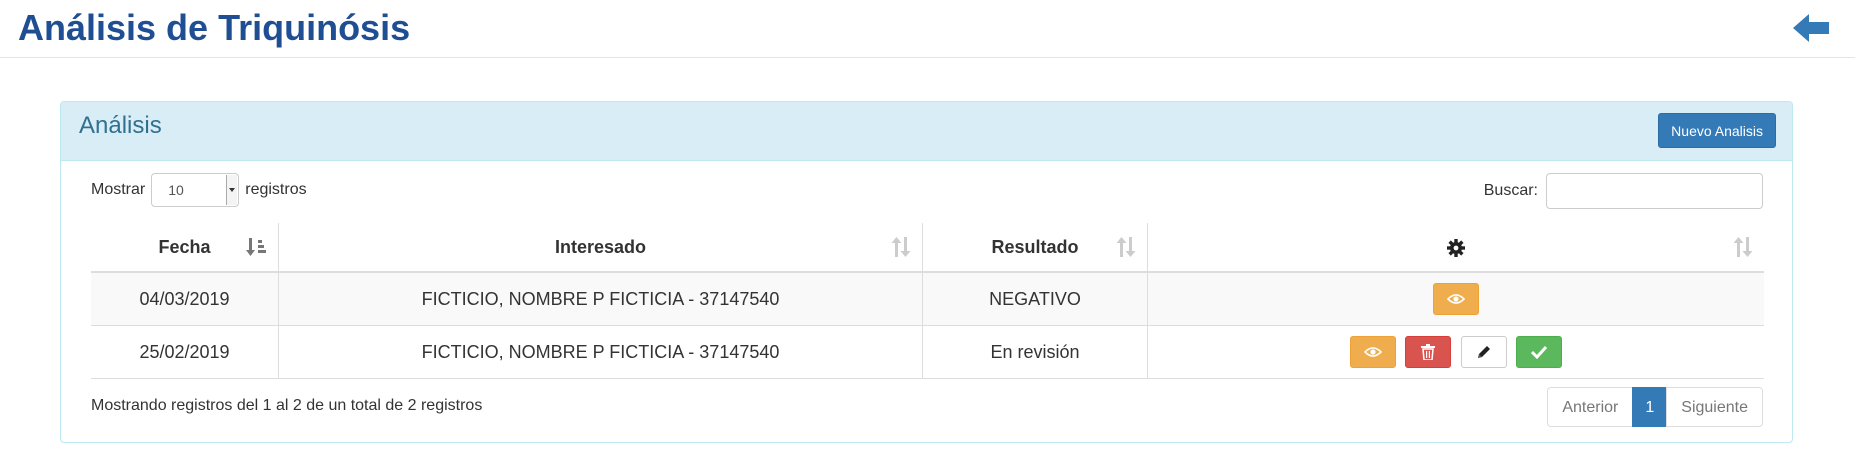 The height and width of the screenshot is (460, 1855). What do you see at coordinates (1035, 299) in the screenshot?
I see `cell-resultado: NEGATIVO` at bounding box center [1035, 299].